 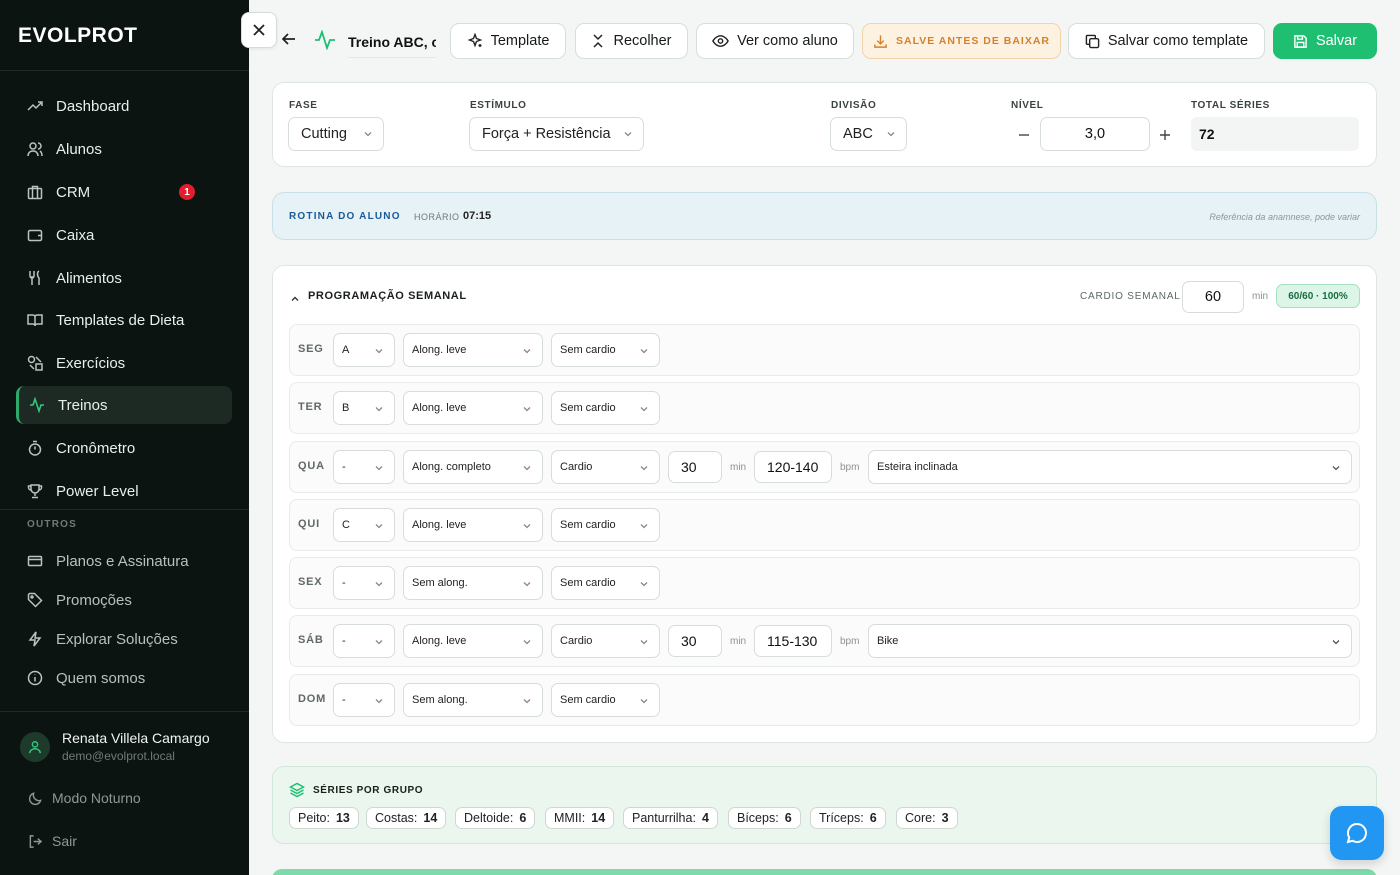 I want to click on min-unit: min, so click(x=738, y=641).